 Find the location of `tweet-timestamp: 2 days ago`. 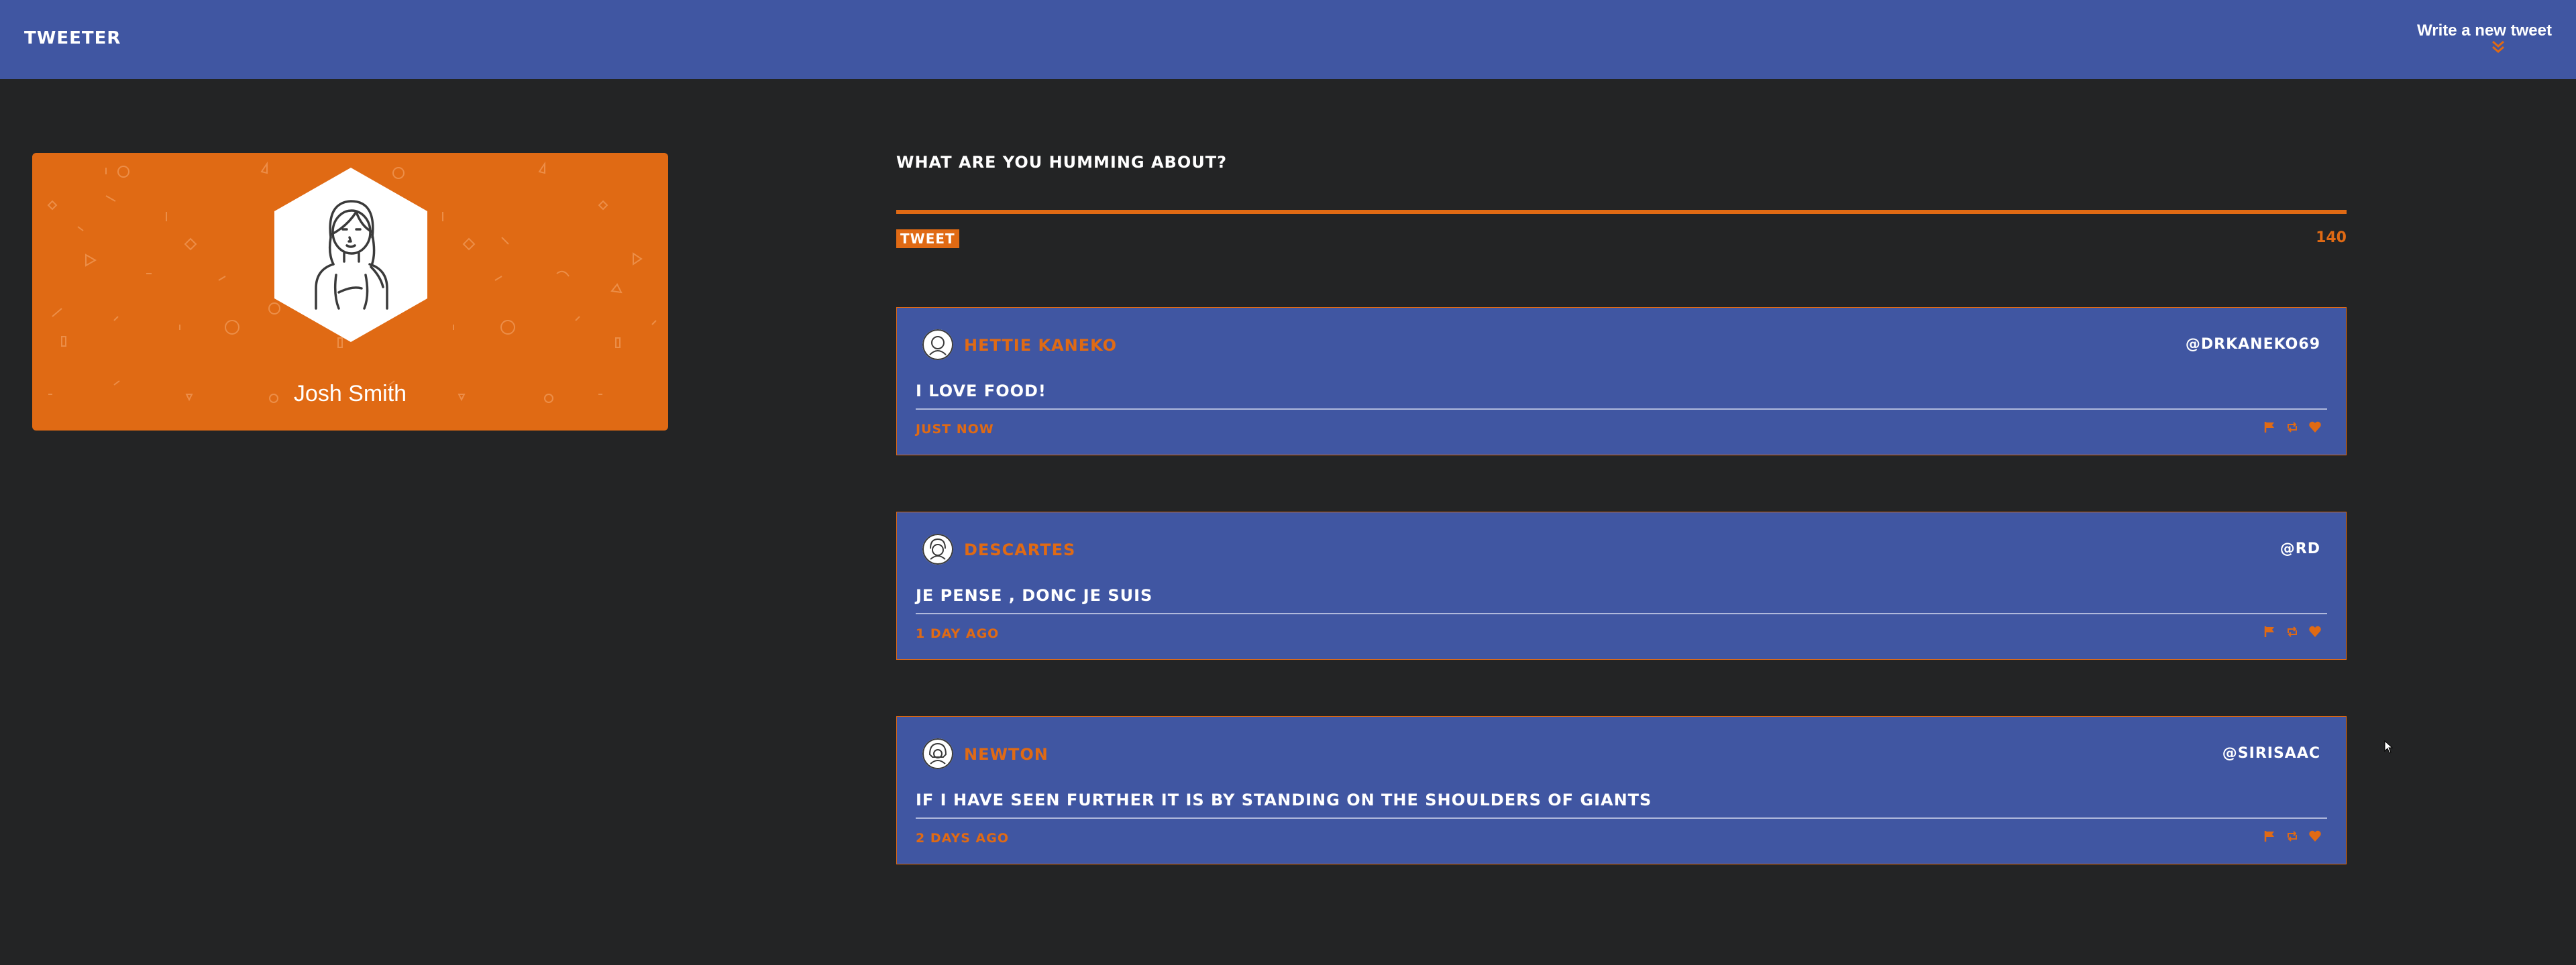

tweet-timestamp: 2 days ago is located at coordinates (963, 838).